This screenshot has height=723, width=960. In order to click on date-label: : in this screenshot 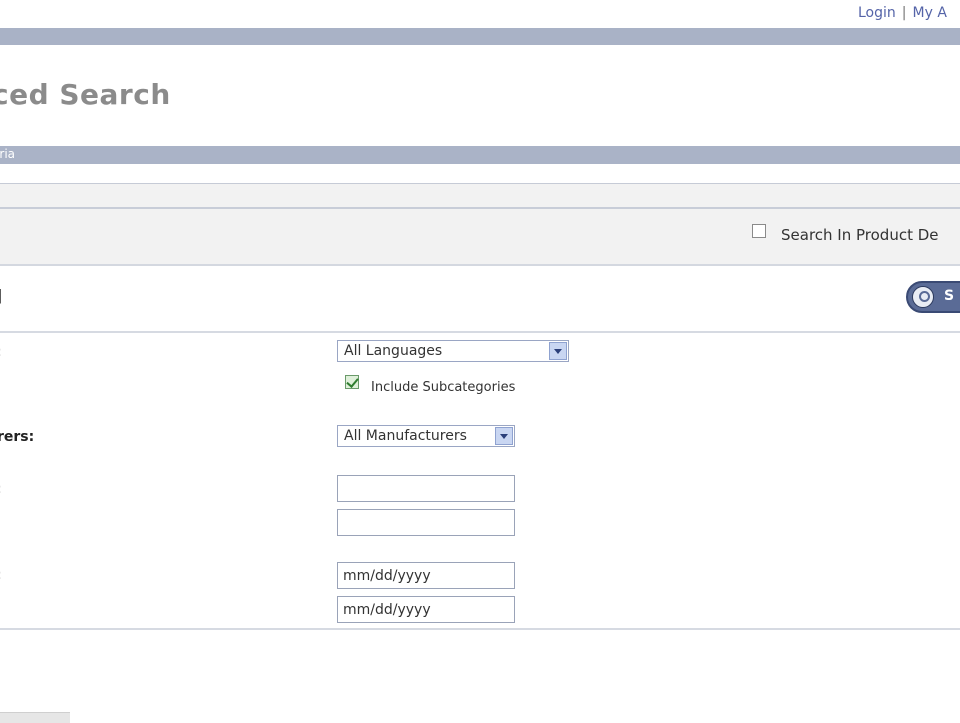, I will do `click(1, 575)`.